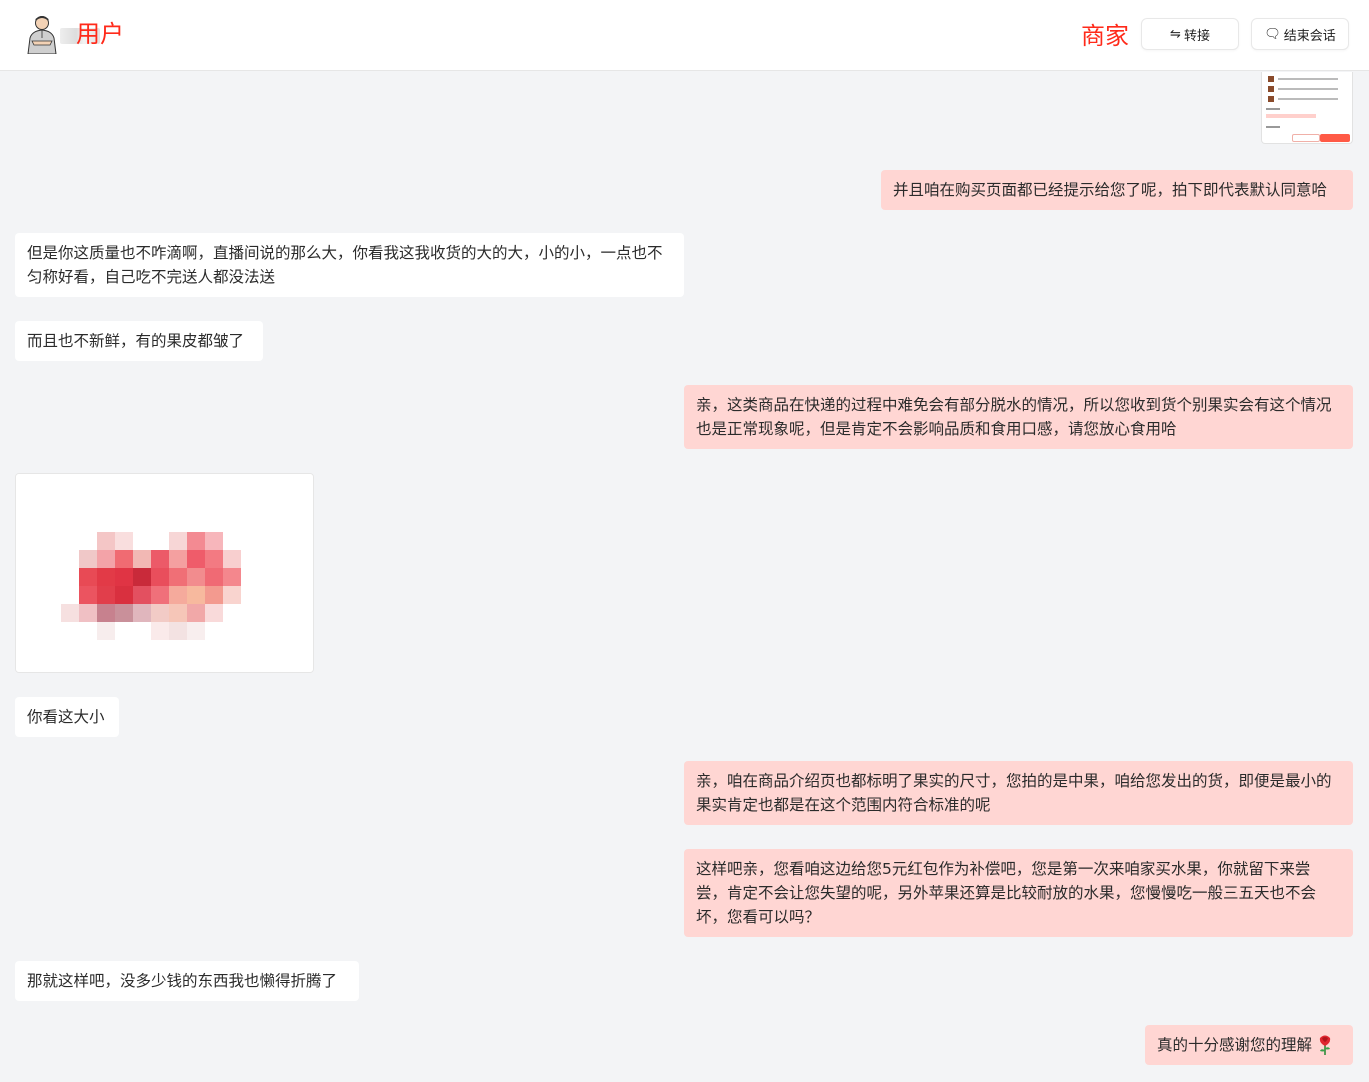  I want to click on chat-bubble-icon: 🗨, so click(1272, 34).